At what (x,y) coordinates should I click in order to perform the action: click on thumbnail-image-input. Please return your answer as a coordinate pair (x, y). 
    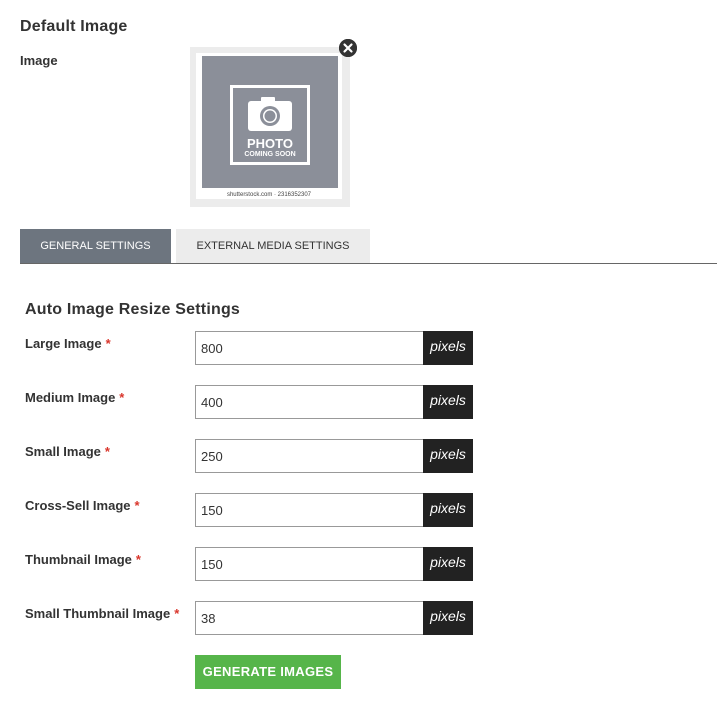
    Looking at the image, I should click on (309, 564).